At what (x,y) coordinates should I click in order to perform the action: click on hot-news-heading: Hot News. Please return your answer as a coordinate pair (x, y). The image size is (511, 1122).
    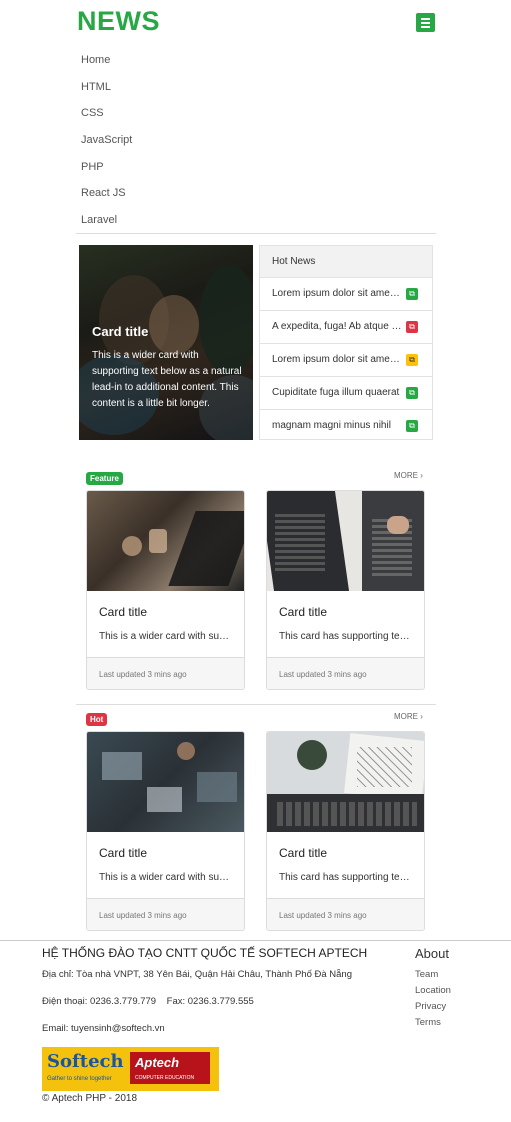
    Looking at the image, I should click on (346, 261).